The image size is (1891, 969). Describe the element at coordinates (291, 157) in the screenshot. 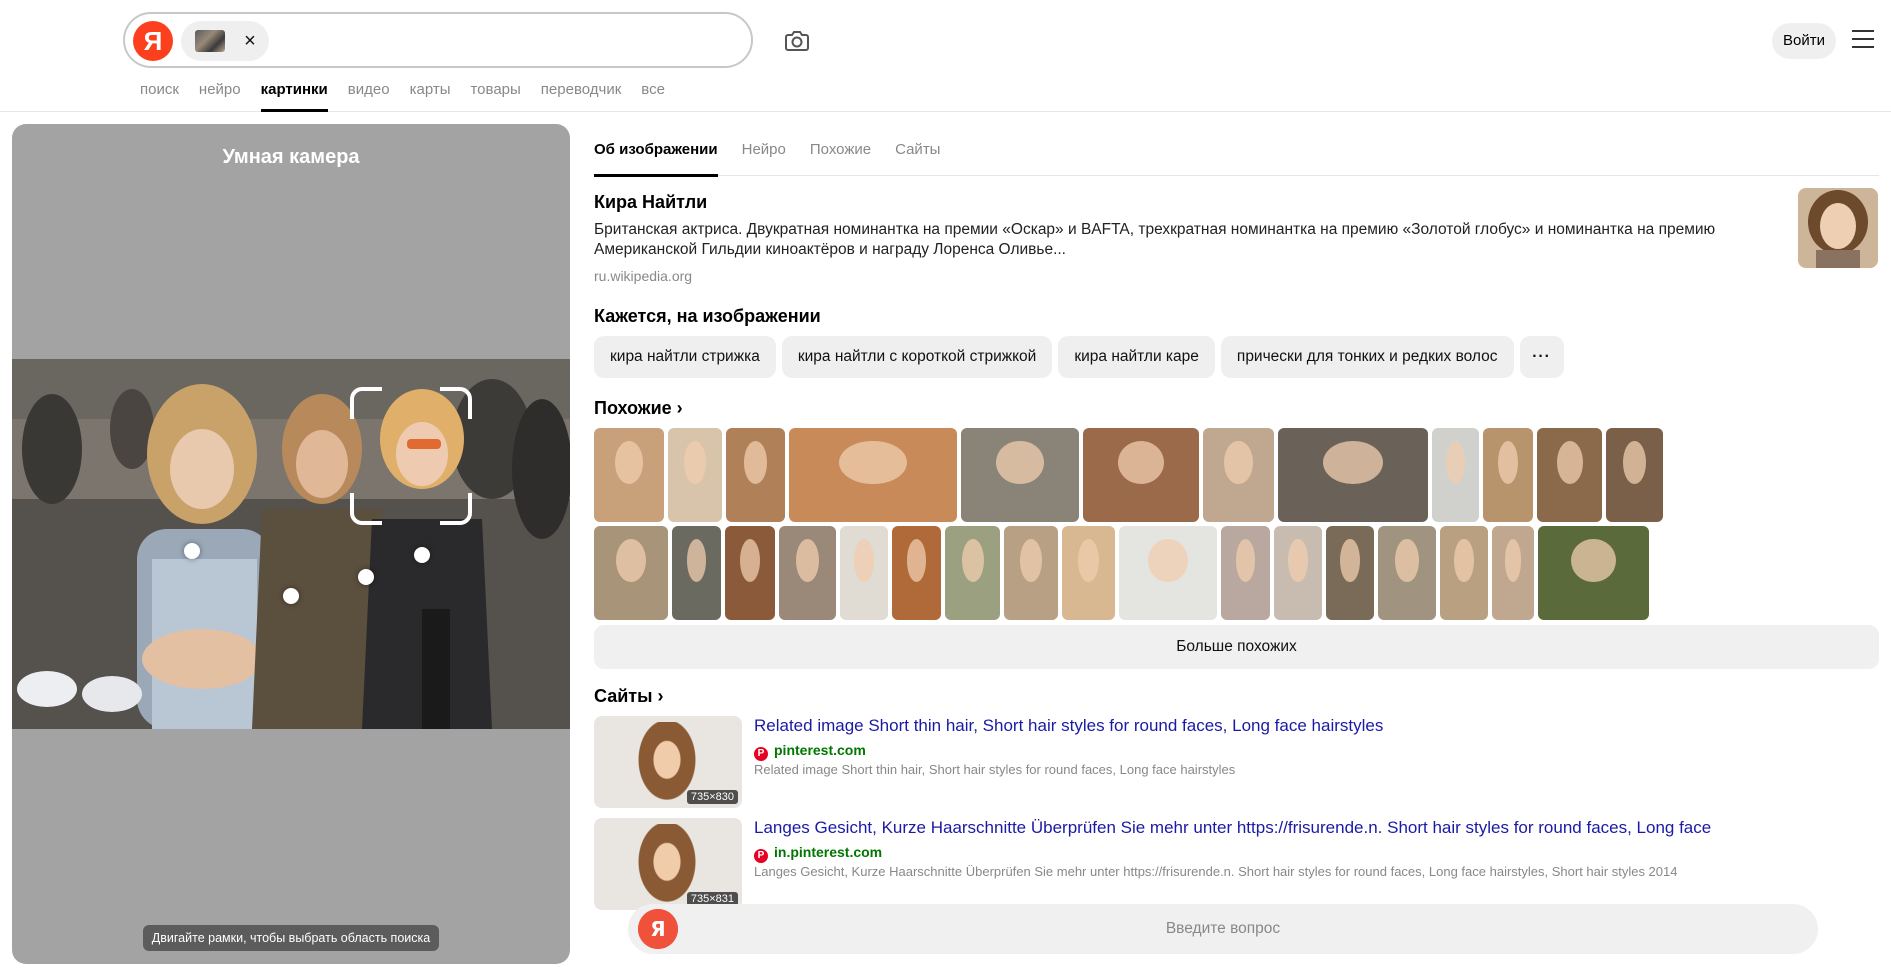

I see `smart-camera-title: Умная камера` at that location.